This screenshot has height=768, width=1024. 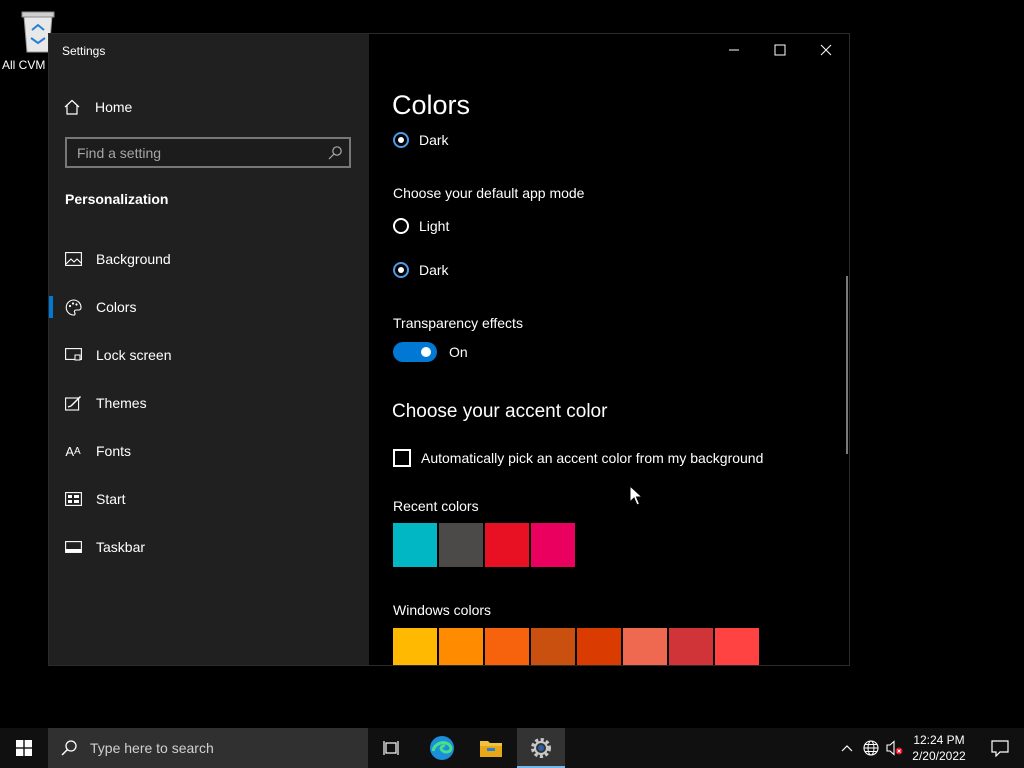 I want to click on picture-icon, so click(x=73, y=259).